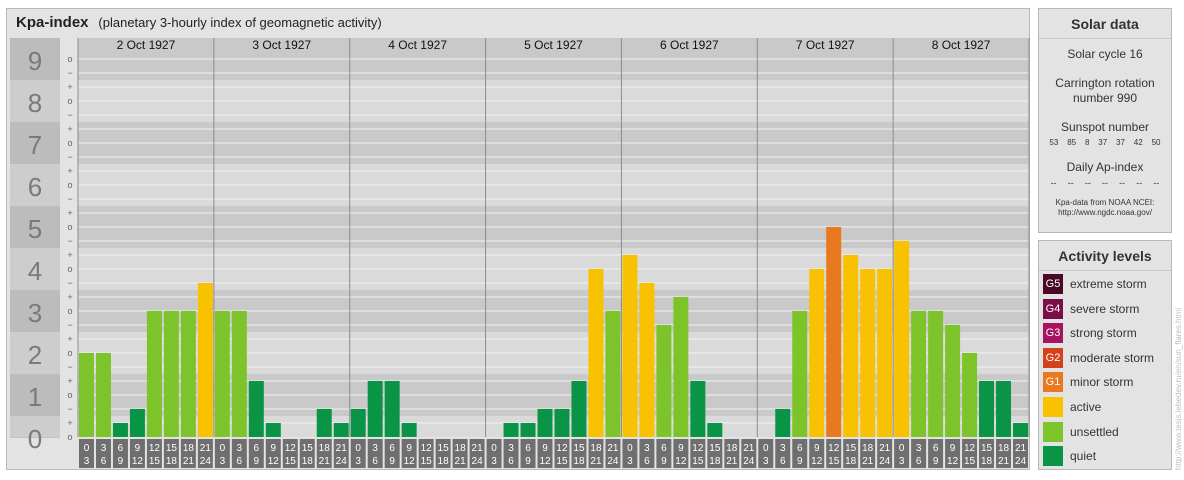 The height and width of the screenshot is (480, 1184). I want to click on sunspot-value: 85, so click(1072, 142).